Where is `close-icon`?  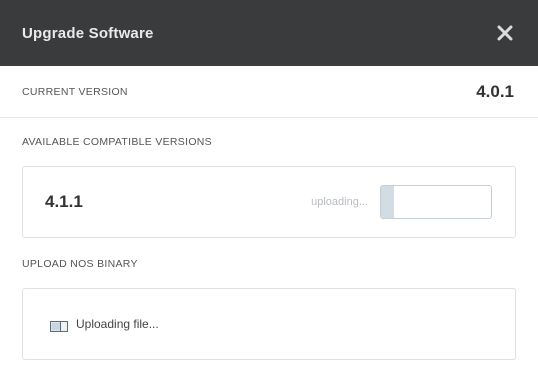
close-icon is located at coordinates (505, 33).